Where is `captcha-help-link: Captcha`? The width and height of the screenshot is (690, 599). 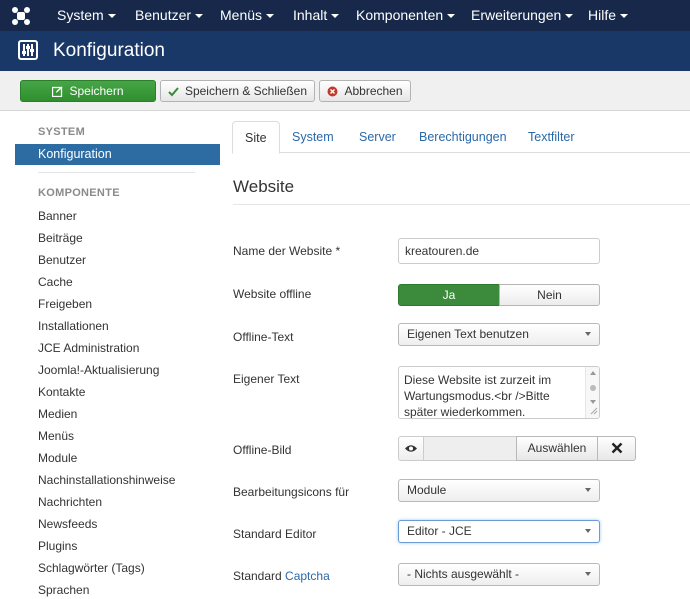
captcha-help-link: Captcha is located at coordinates (307, 576).